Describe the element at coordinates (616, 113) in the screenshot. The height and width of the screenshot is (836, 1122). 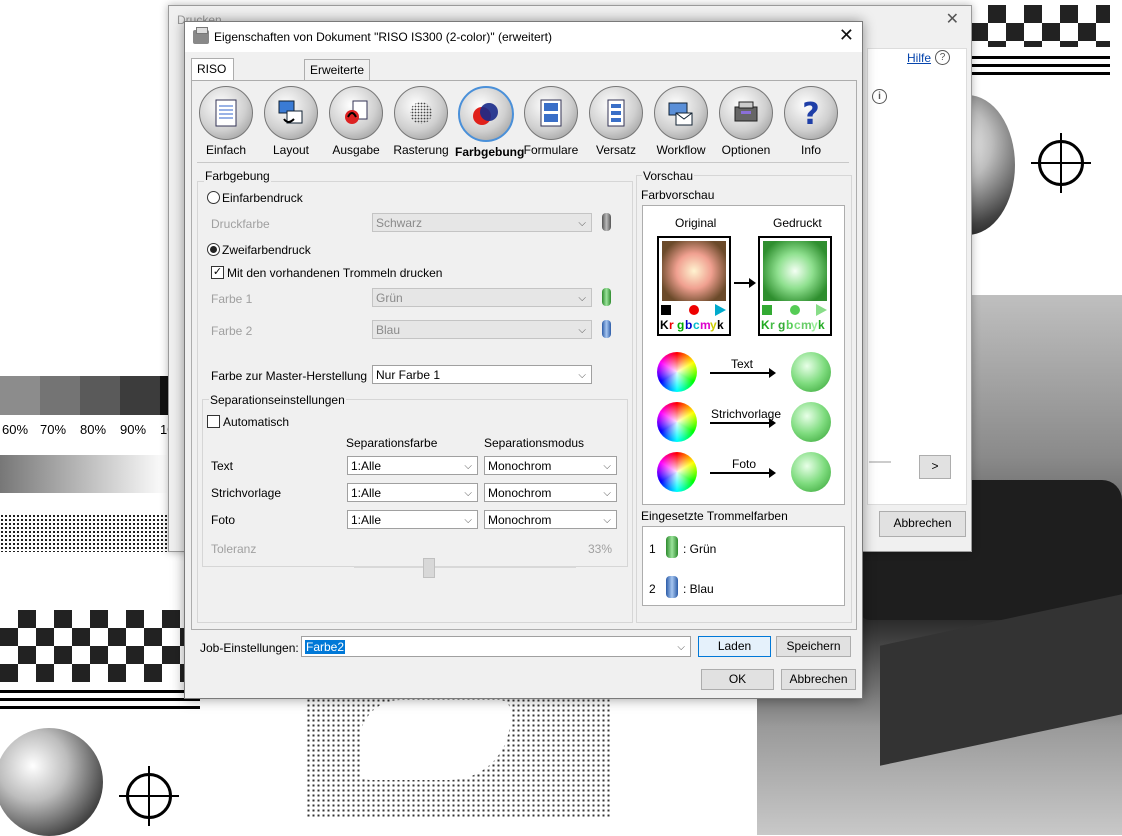
I see `offset-icon` at that location.